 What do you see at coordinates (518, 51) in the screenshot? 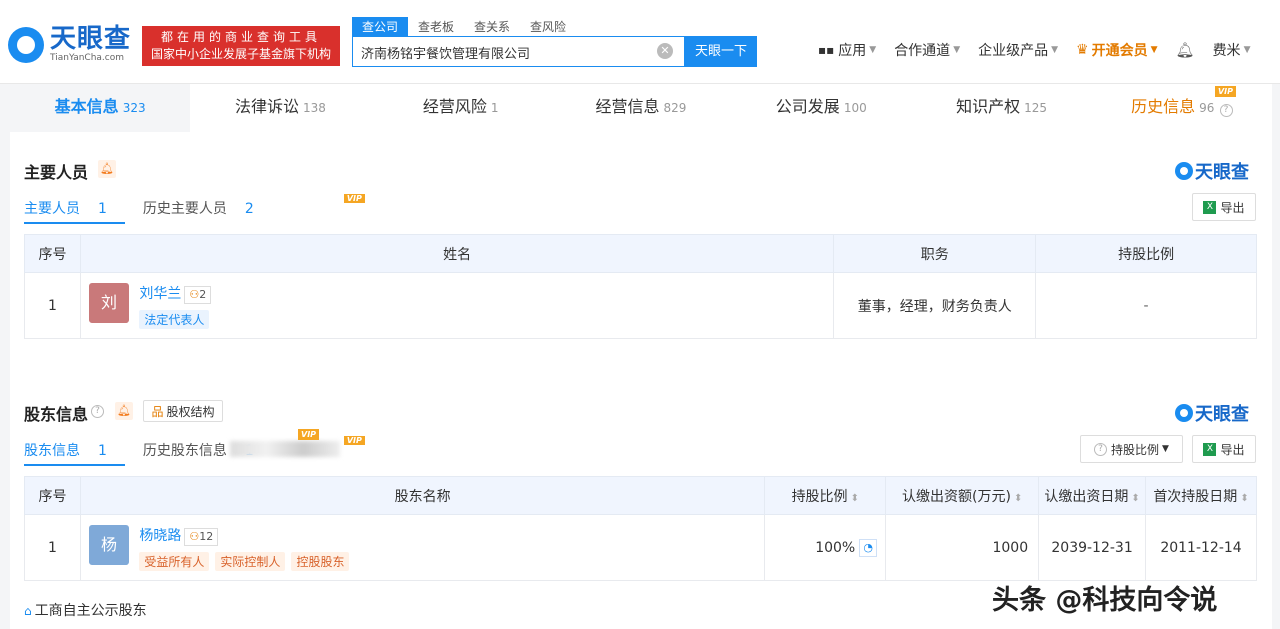
I see `search-input: 济南杨铭宇餐饮管理有限公司` at bounding box center [518, 51].